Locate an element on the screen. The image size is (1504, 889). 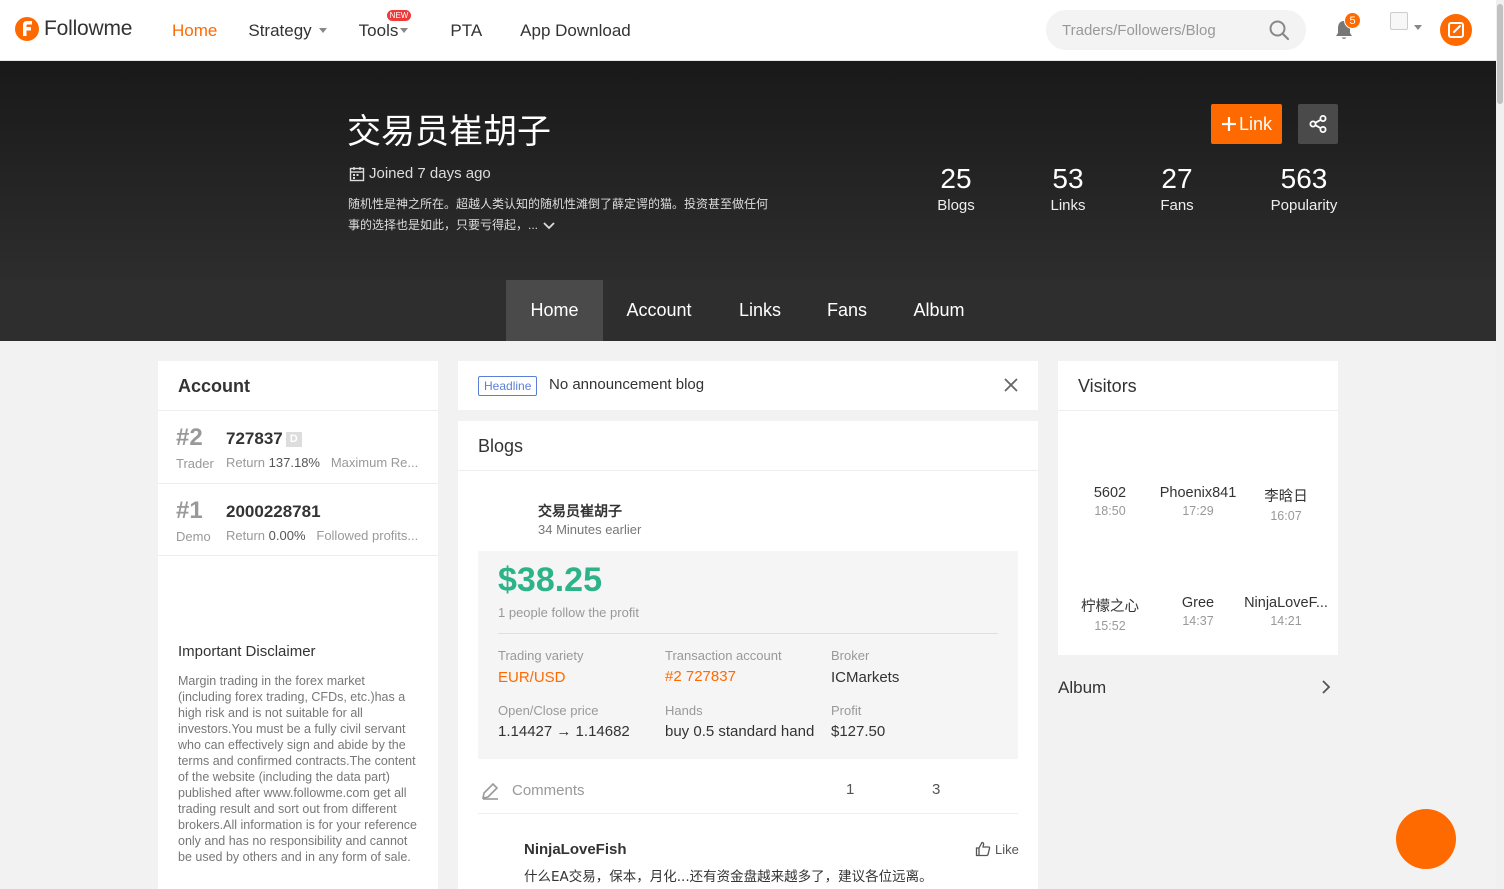
transaction-account-value: #2 727837 is located at coordinates (700, 676).